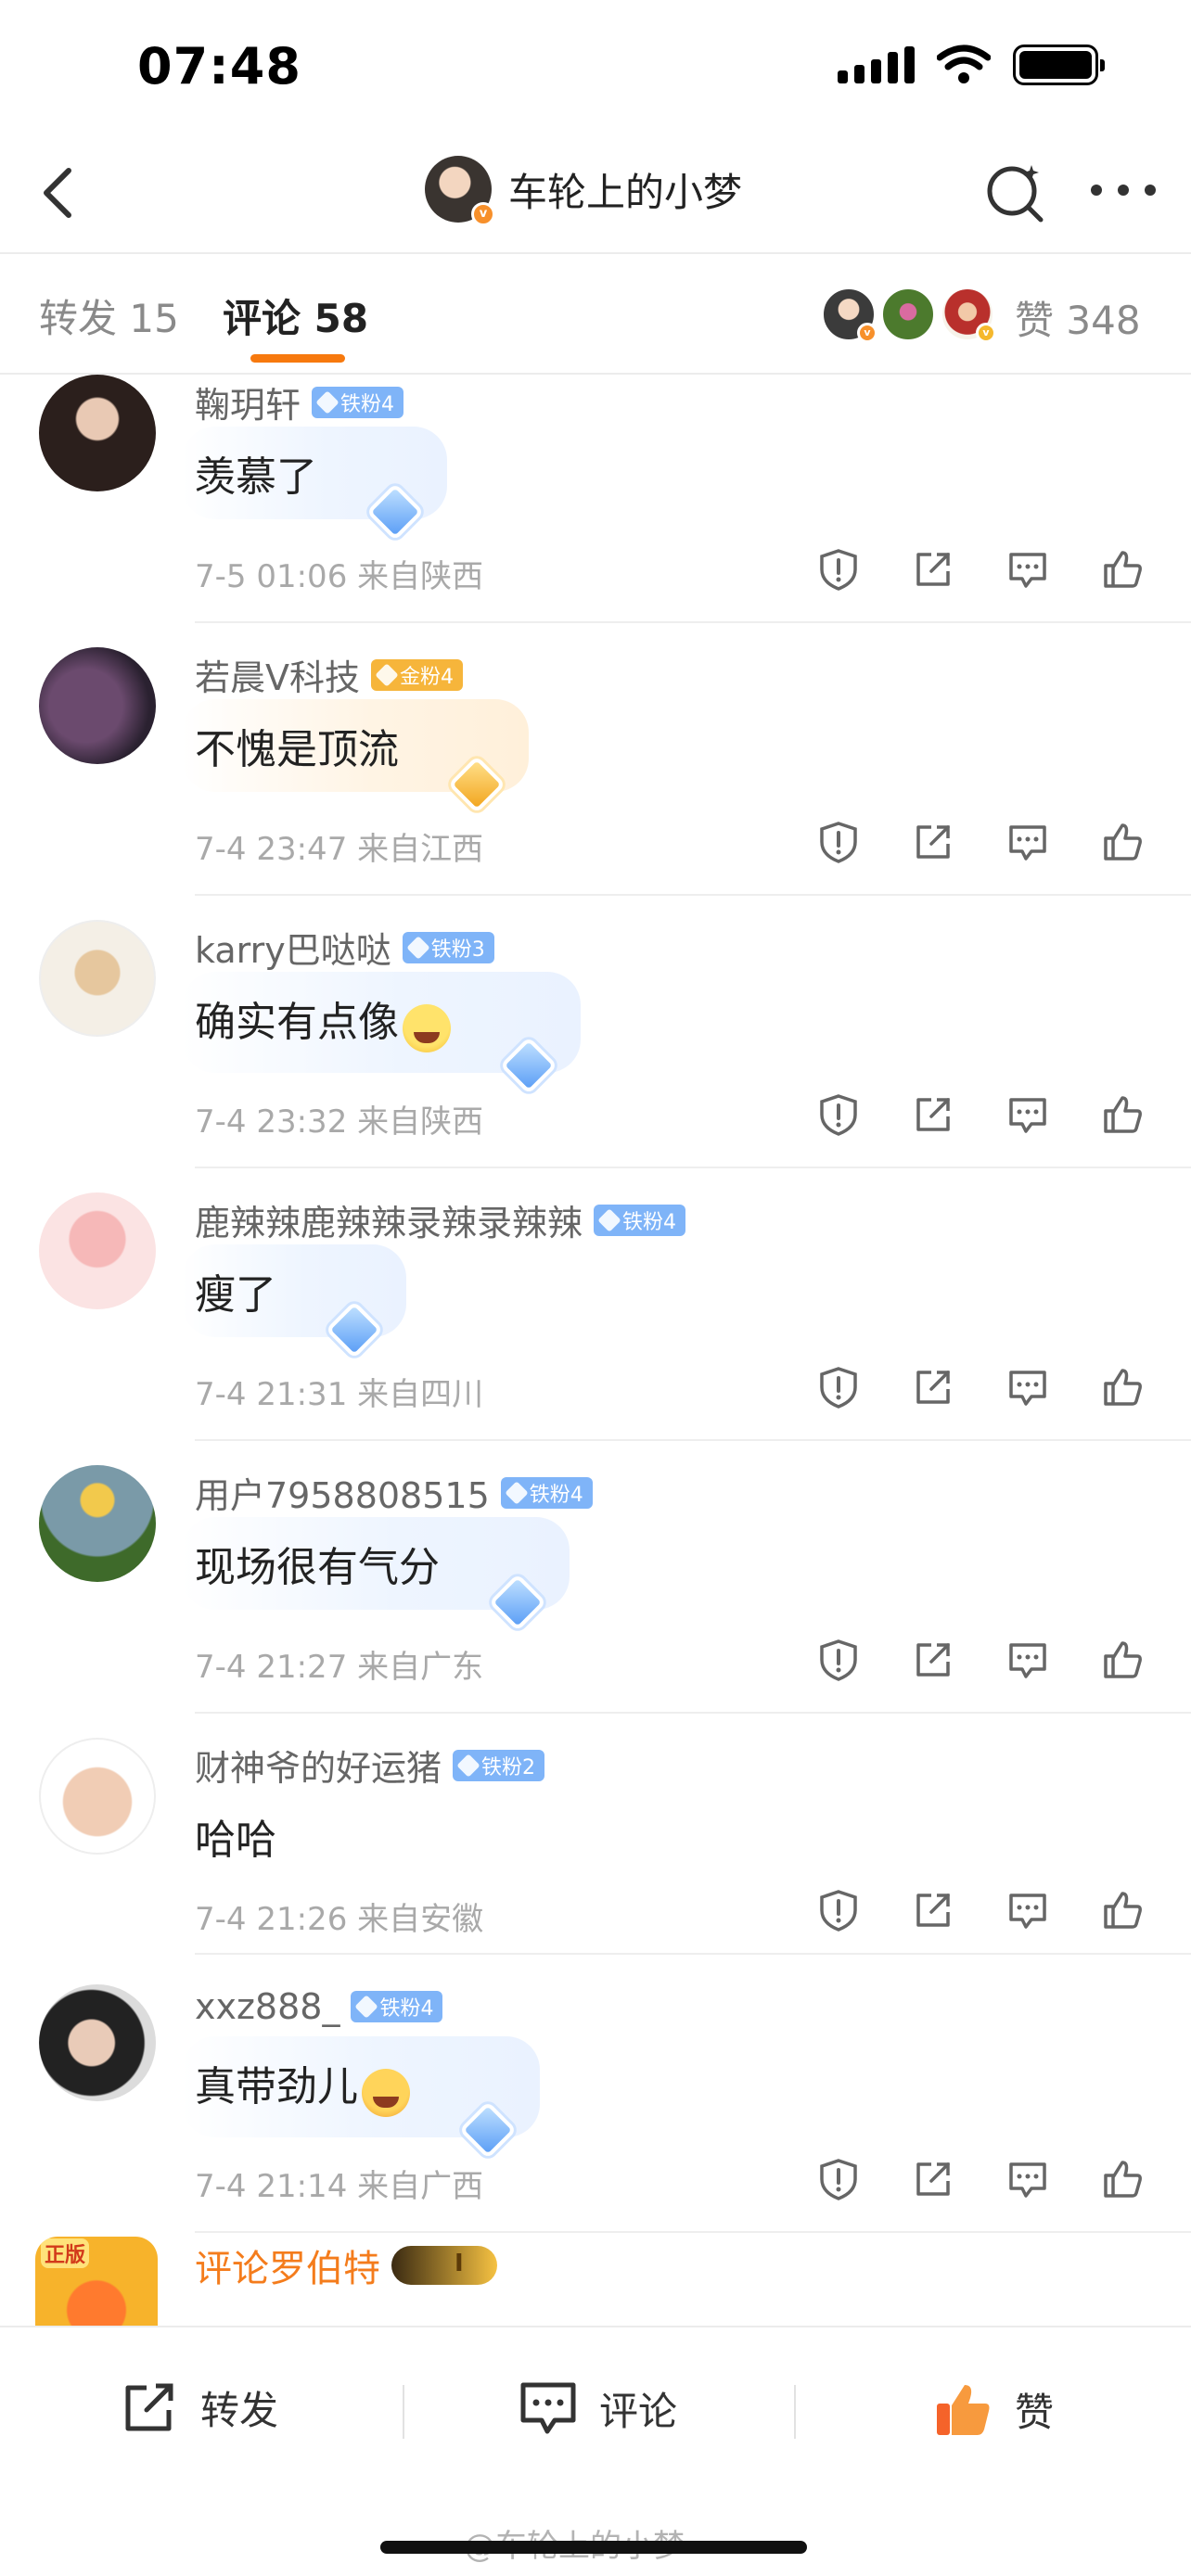 The image size is (1191, 2576). I want to click on comment-bubble: 哈哈, so click(235, 1836).